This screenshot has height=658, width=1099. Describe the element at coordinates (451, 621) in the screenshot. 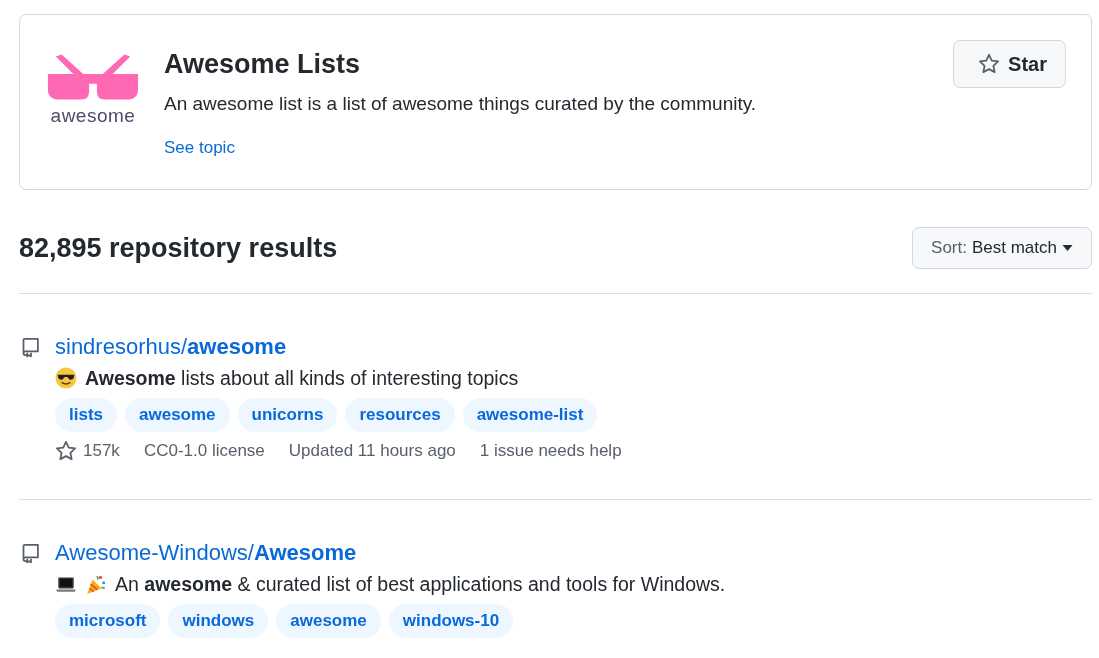

I see `topic-tag: windows-10` at that location.